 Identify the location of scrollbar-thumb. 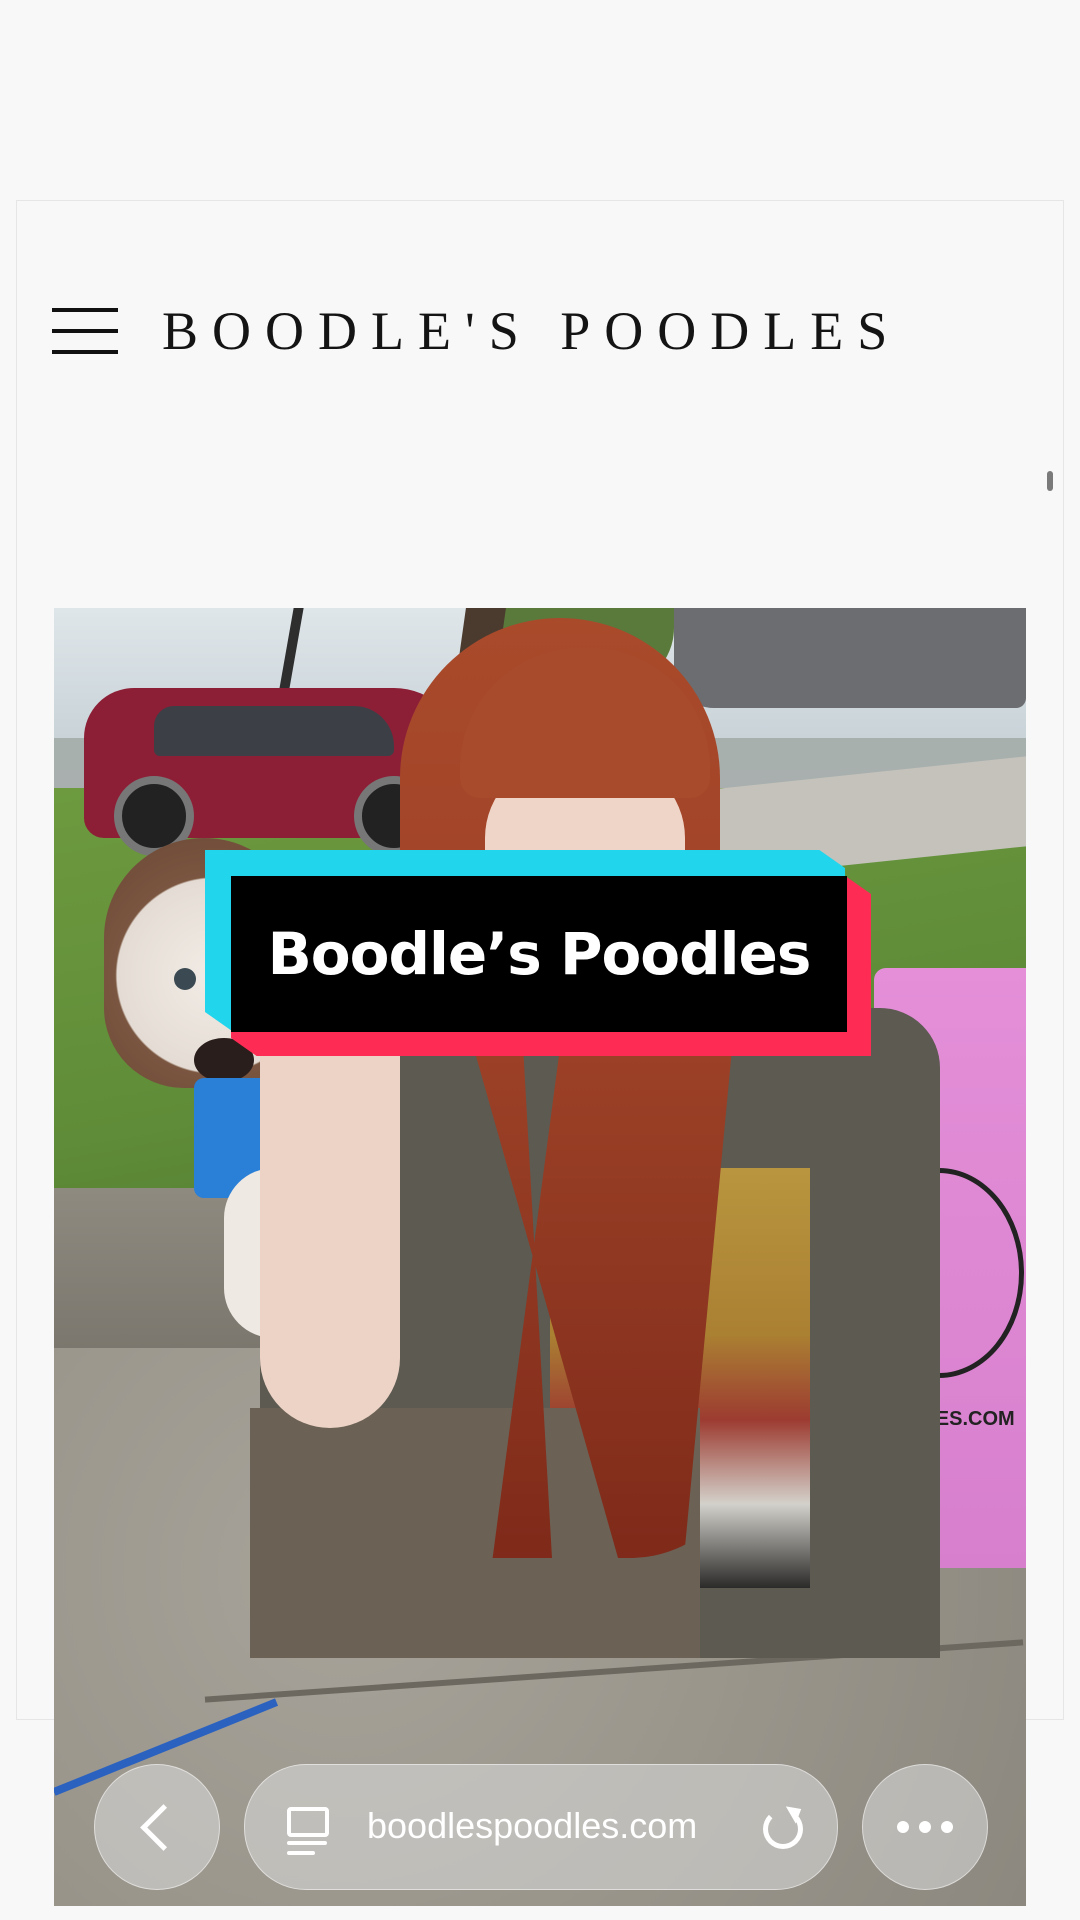
(1050, 481).